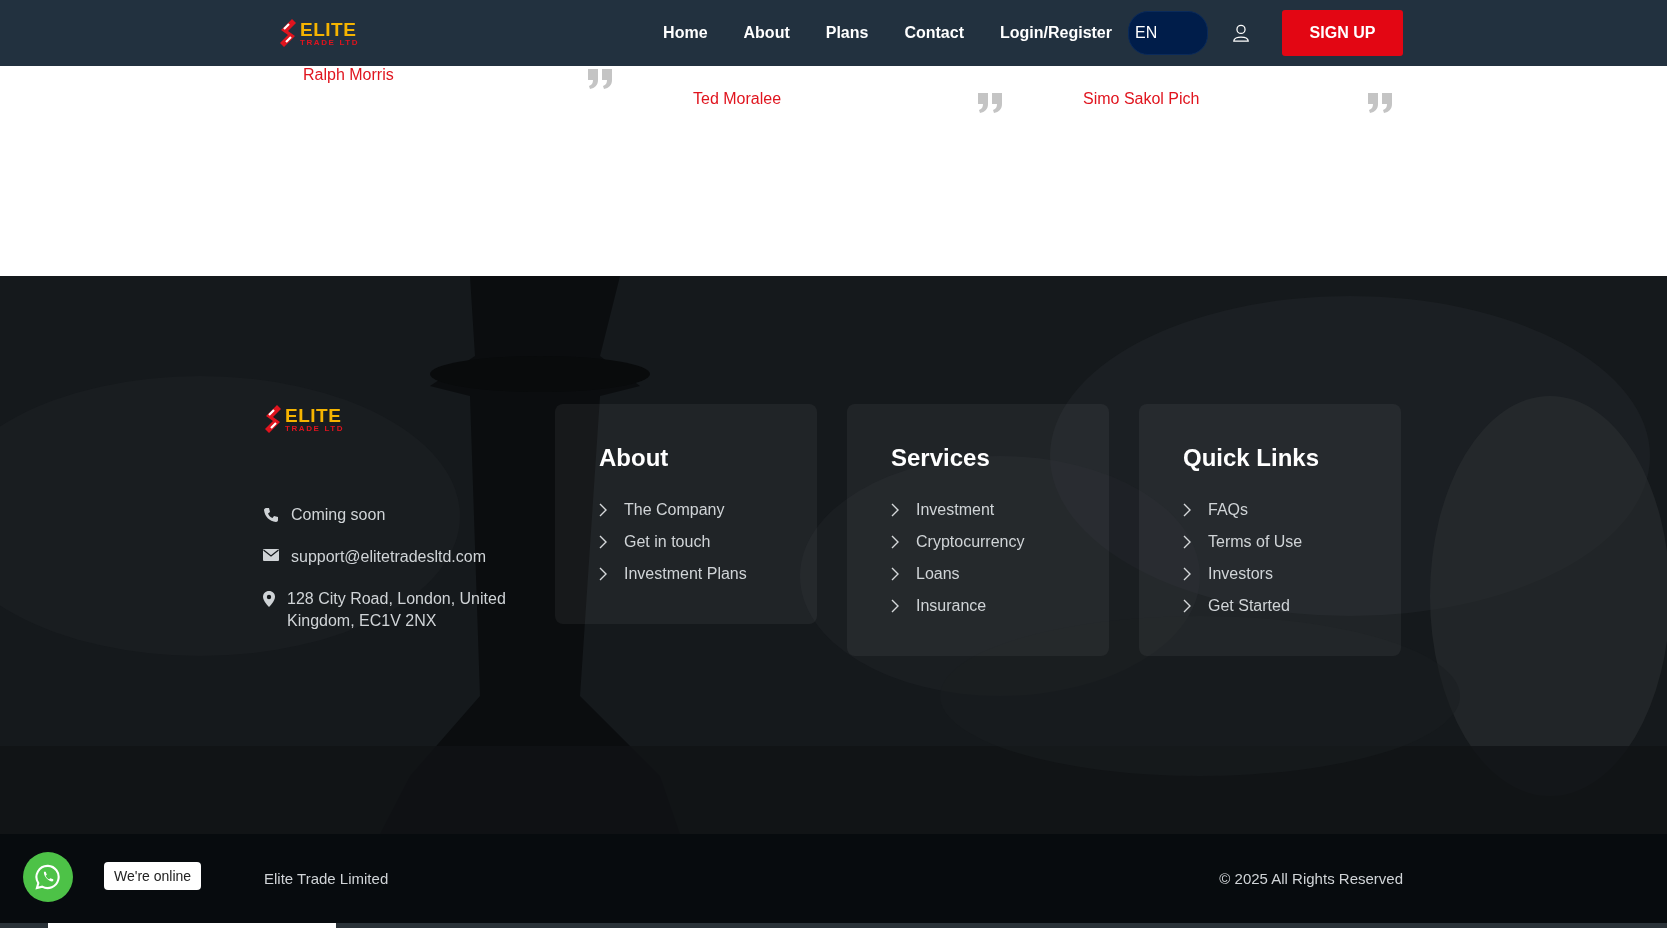  What do you see at coordinates (1252, 458) in the screenshot?
I see `column-heading: Quick Links` at bounding box center [1252, 458].